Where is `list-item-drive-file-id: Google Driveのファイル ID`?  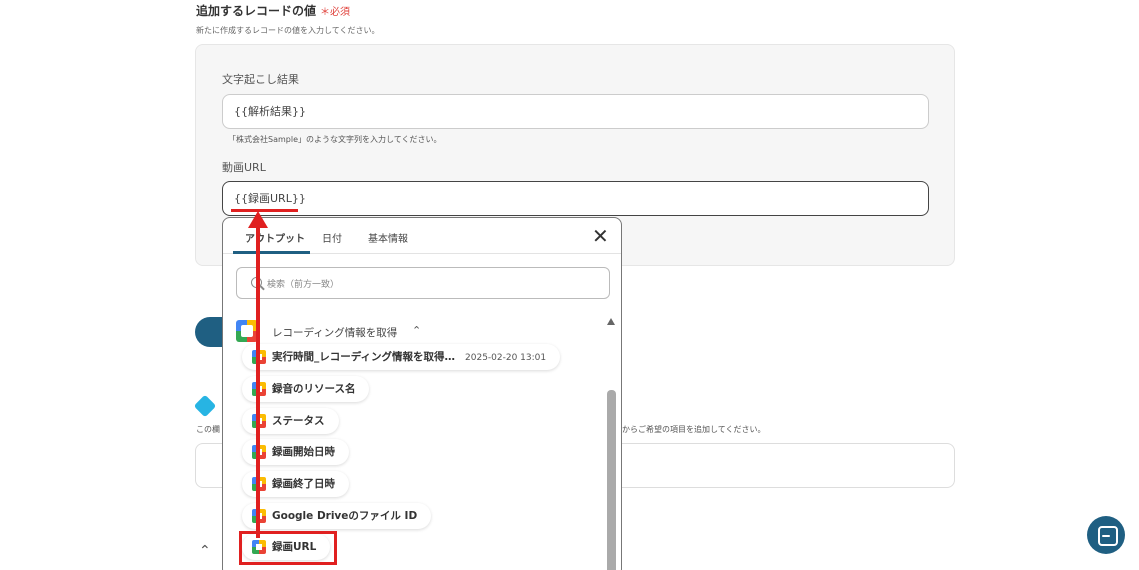 list-item-drive-file-id: Google Driveのファイル ID is located at coordinates (337, 516).